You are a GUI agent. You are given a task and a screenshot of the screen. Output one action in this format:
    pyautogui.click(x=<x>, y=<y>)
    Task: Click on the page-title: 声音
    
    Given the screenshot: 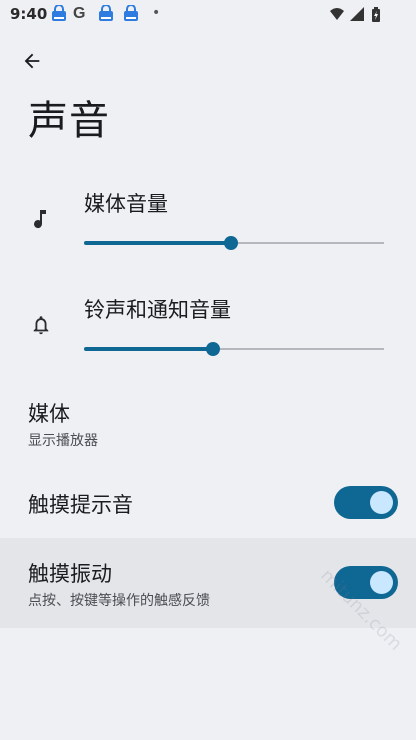 What is the action you would take?
    pyautogui.click(x=69, y=121)
    